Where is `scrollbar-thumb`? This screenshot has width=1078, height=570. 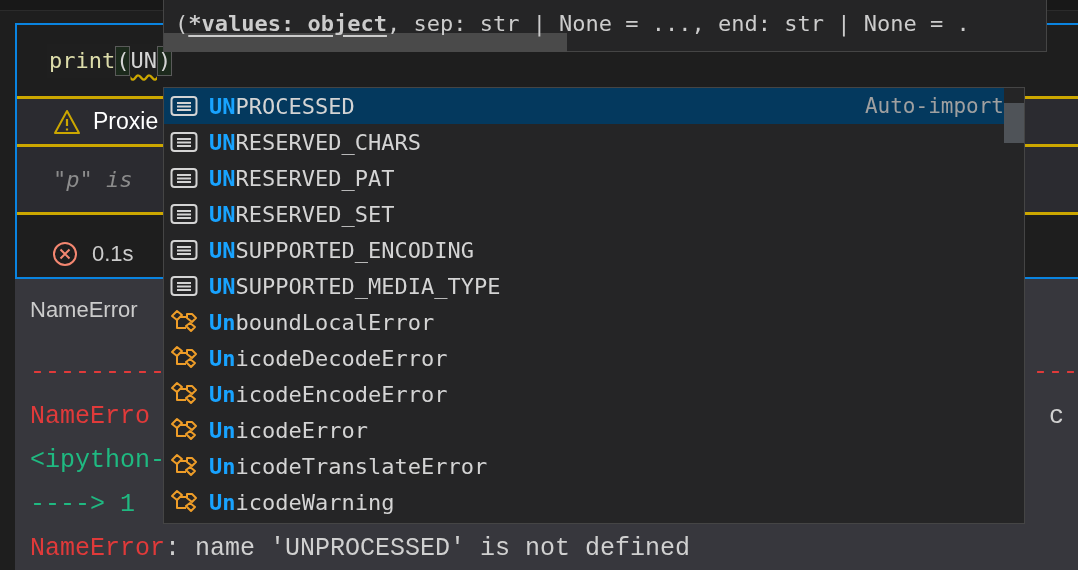
scrollbar-thumb is located at coordinates (1014, 123).